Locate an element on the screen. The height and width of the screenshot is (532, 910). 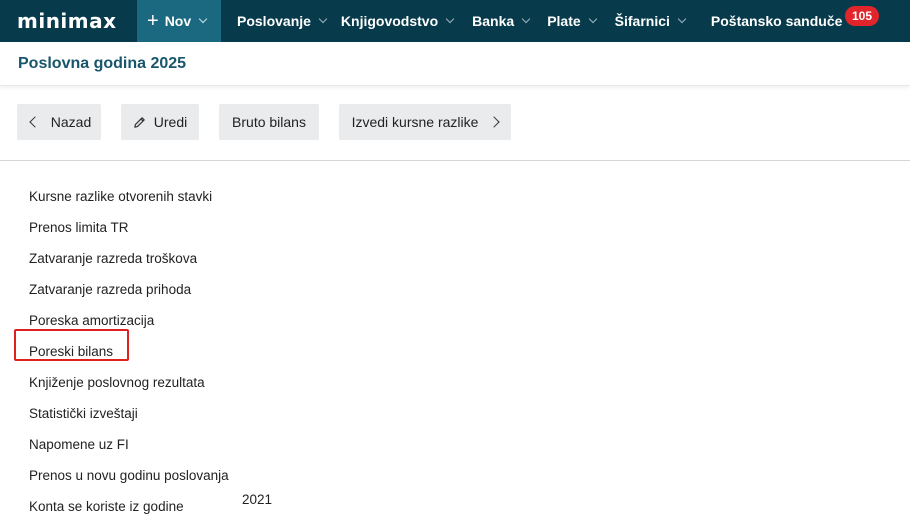
back-button-label: Nazad is located at coordinates (71, 122).